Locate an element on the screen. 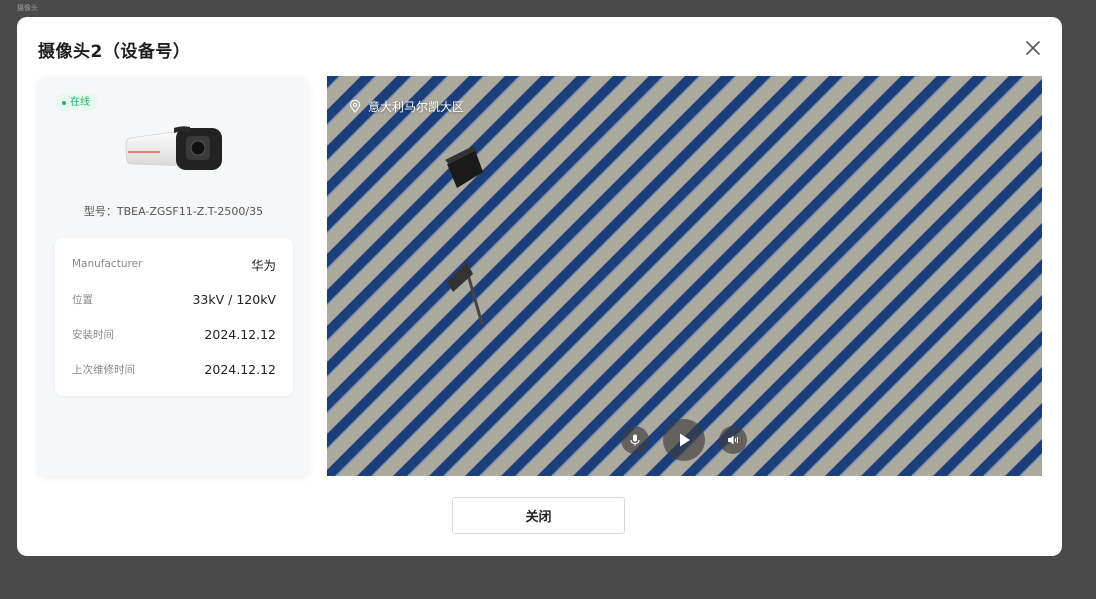 Image resolution: width=1096 pixels, height=599 pixels. close-icon is located at coordinates (1033, 48).